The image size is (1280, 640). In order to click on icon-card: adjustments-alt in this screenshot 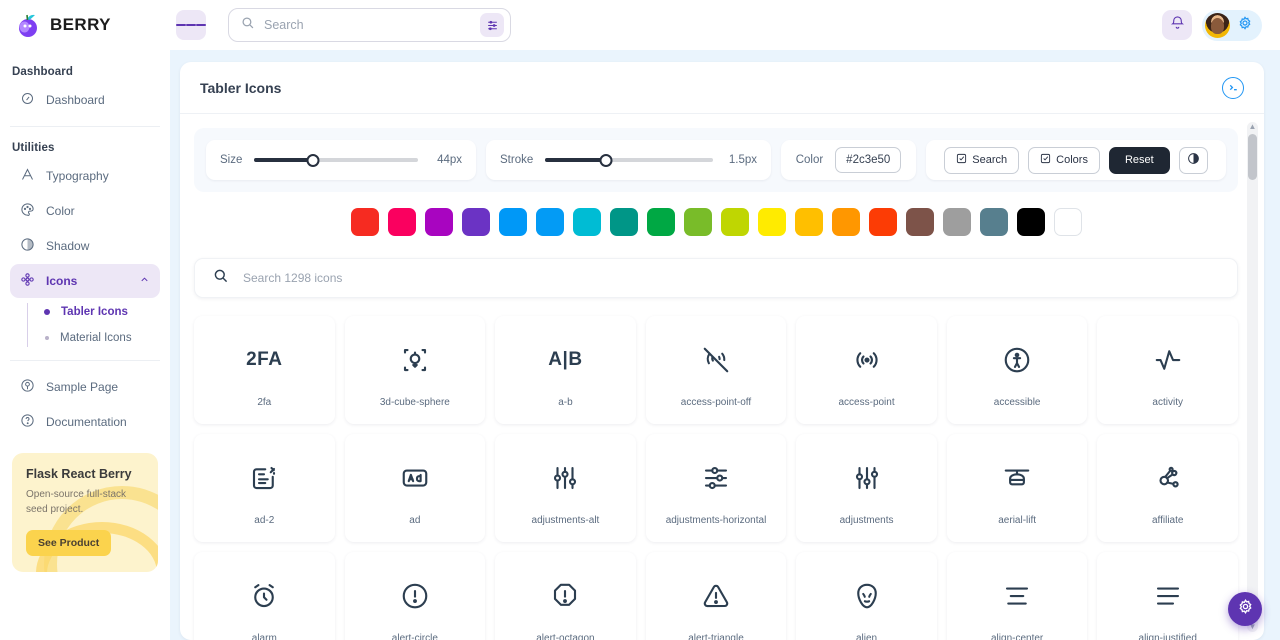, I will do `click(565, 488)`.